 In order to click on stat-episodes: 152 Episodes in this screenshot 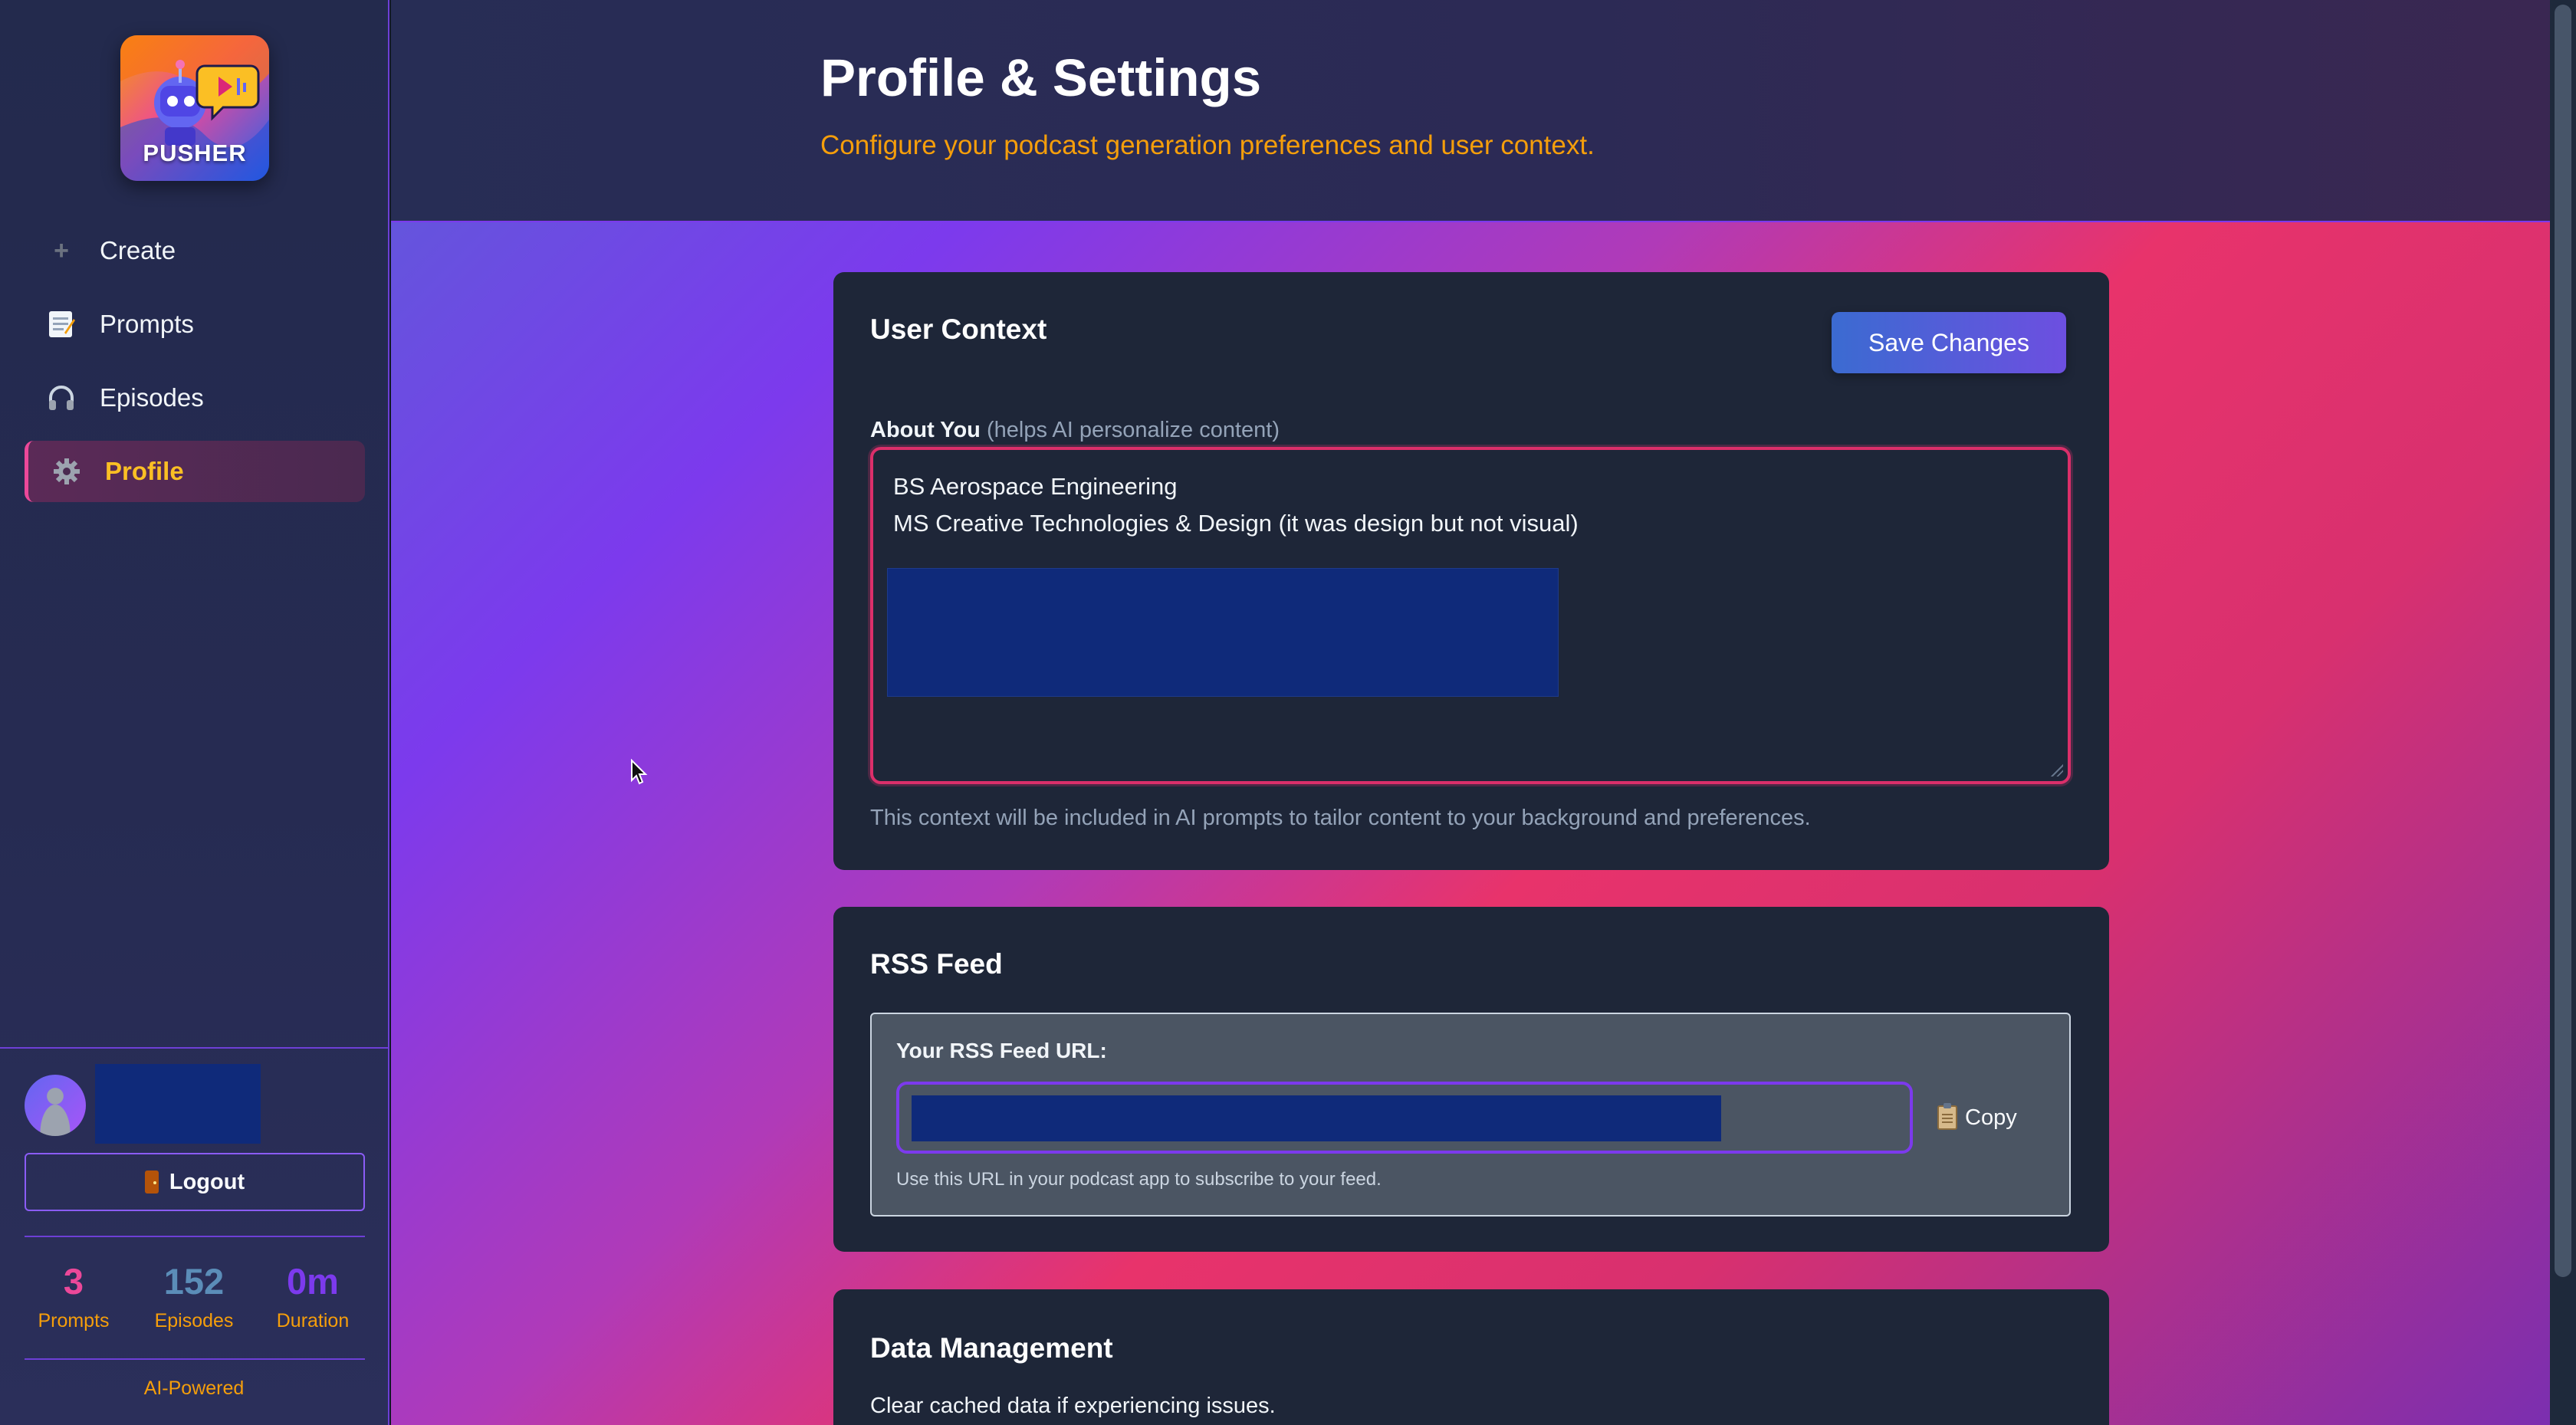, I will do `click(194, 1297)`.